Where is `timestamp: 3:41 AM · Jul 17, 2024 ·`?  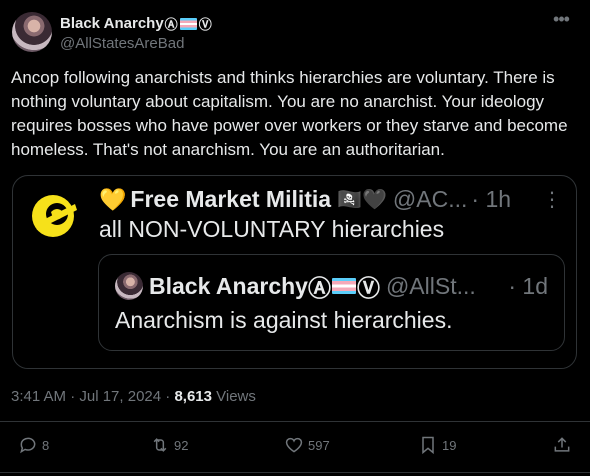 timestamp: 3:41 AM · Jul 17, 2024 · is located at coordinates (92, 396).